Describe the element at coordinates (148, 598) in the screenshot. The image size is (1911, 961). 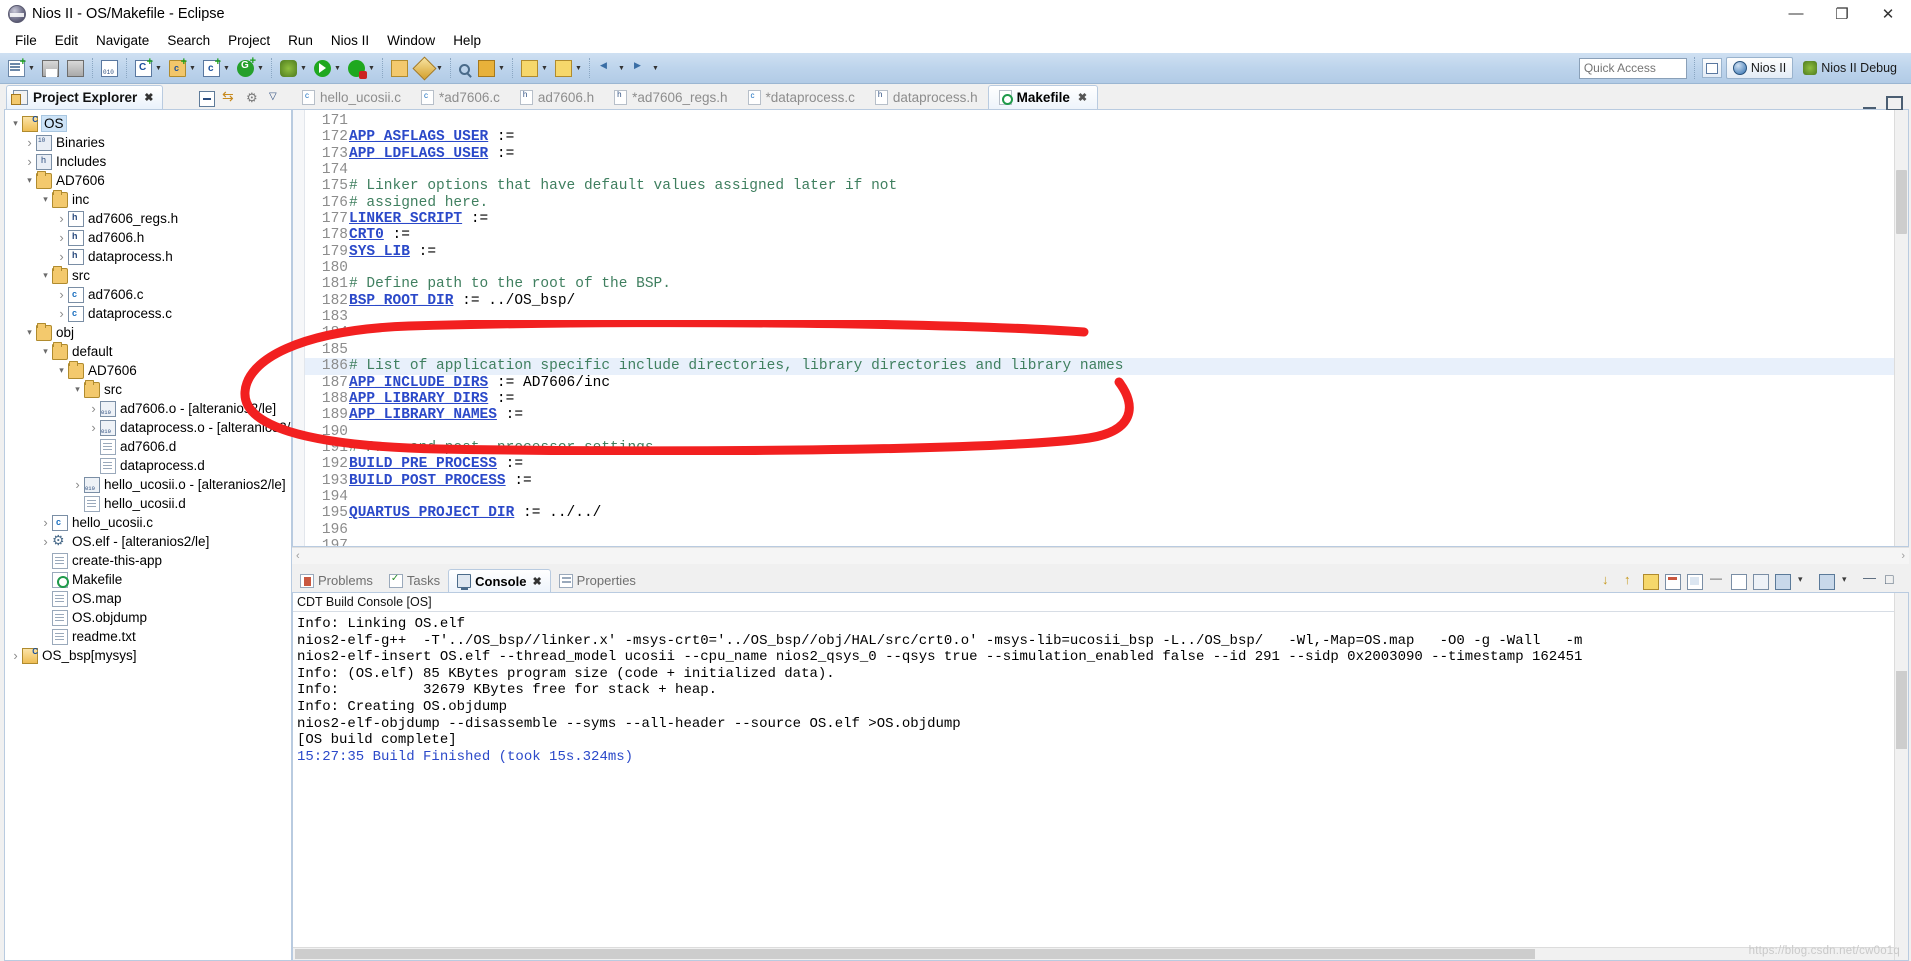
I see `tree-item: OS.map` at that location.